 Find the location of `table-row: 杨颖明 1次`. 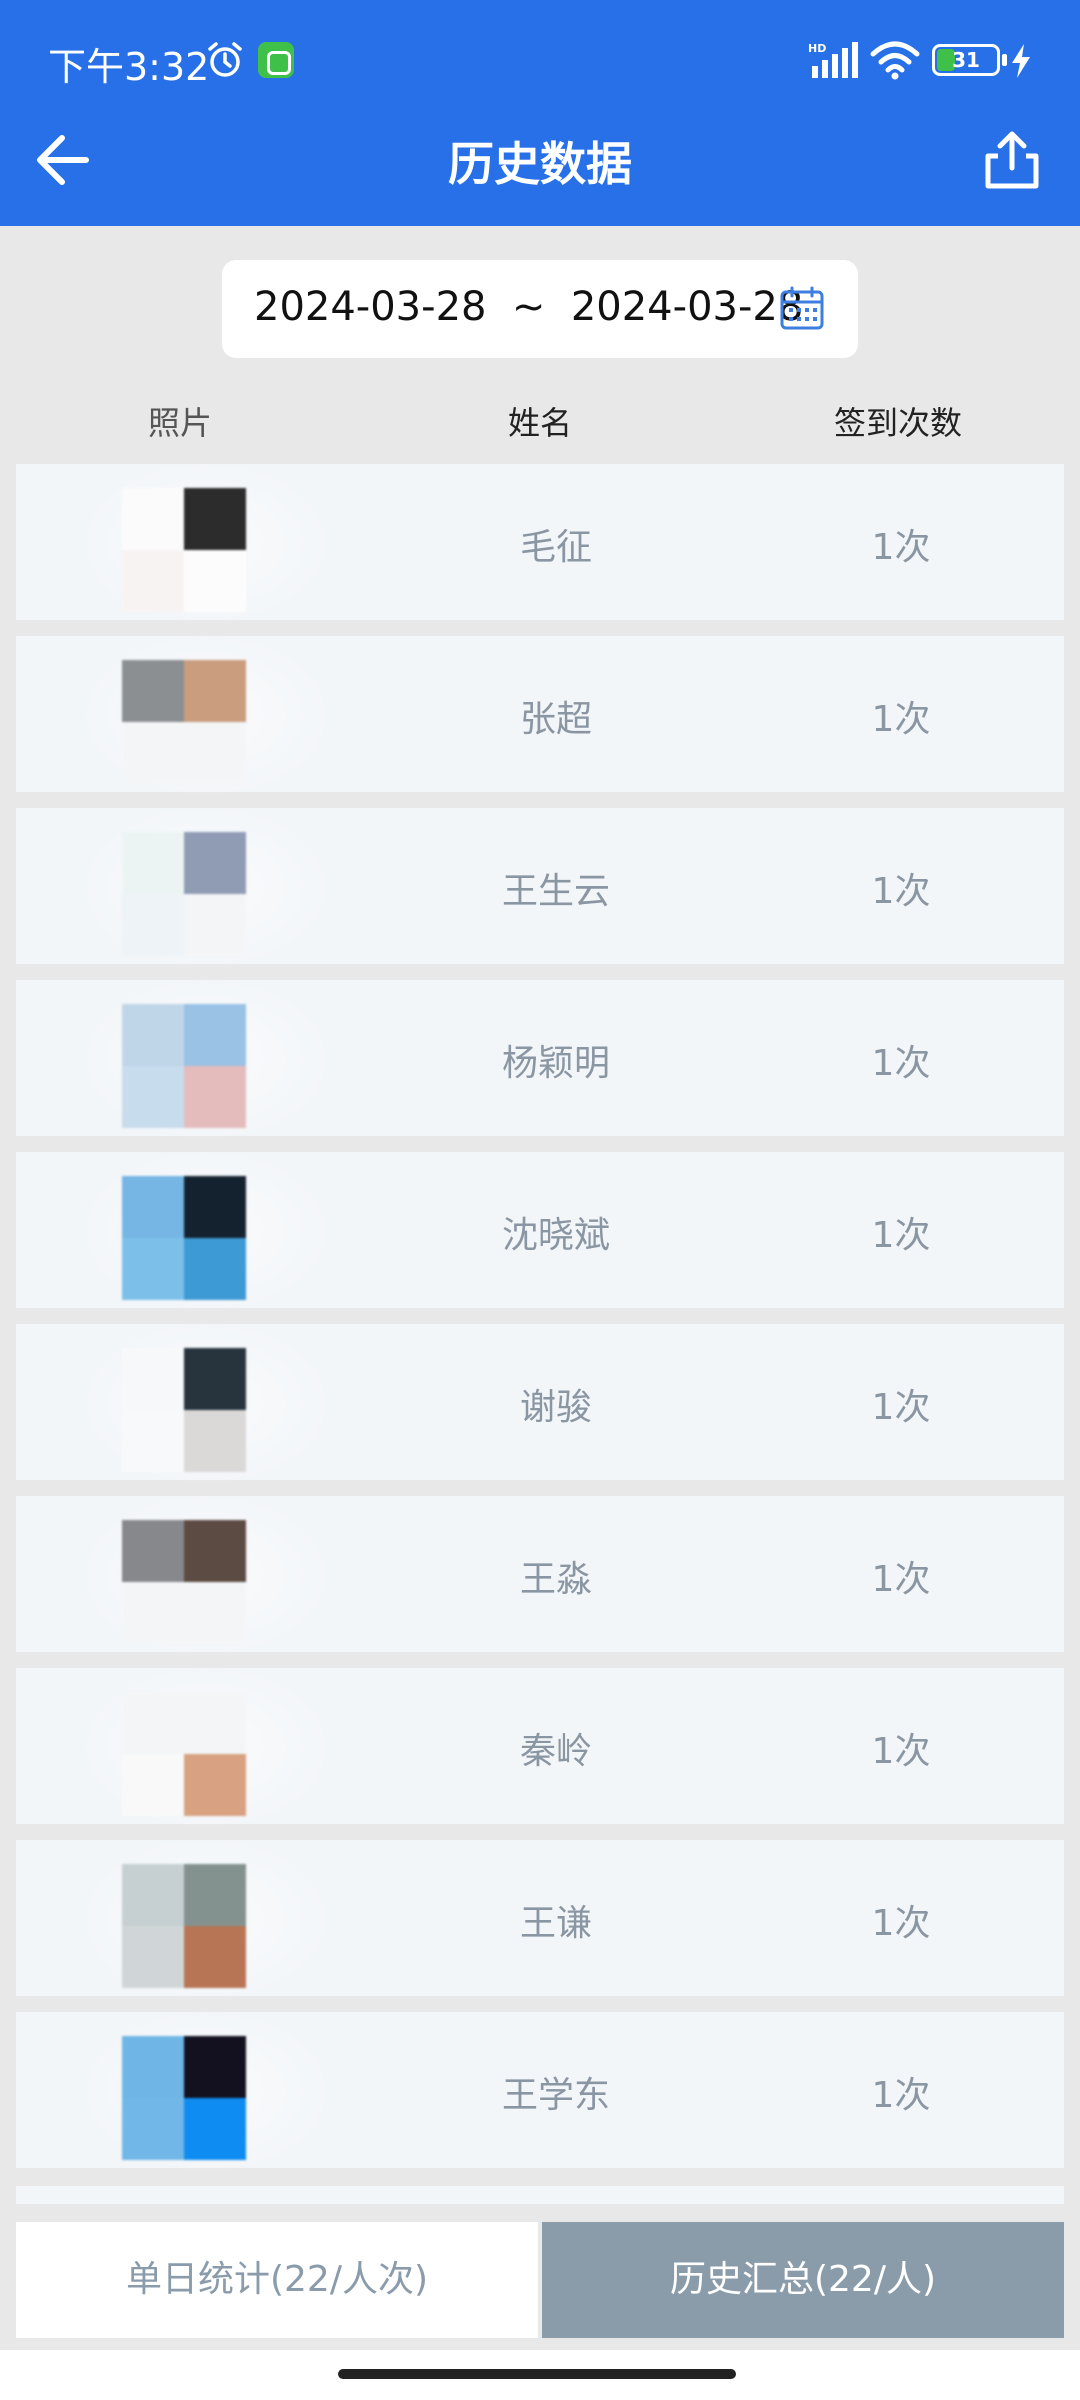

table-row: 杨颖明 1次 is located at coordinates (540, 1059).